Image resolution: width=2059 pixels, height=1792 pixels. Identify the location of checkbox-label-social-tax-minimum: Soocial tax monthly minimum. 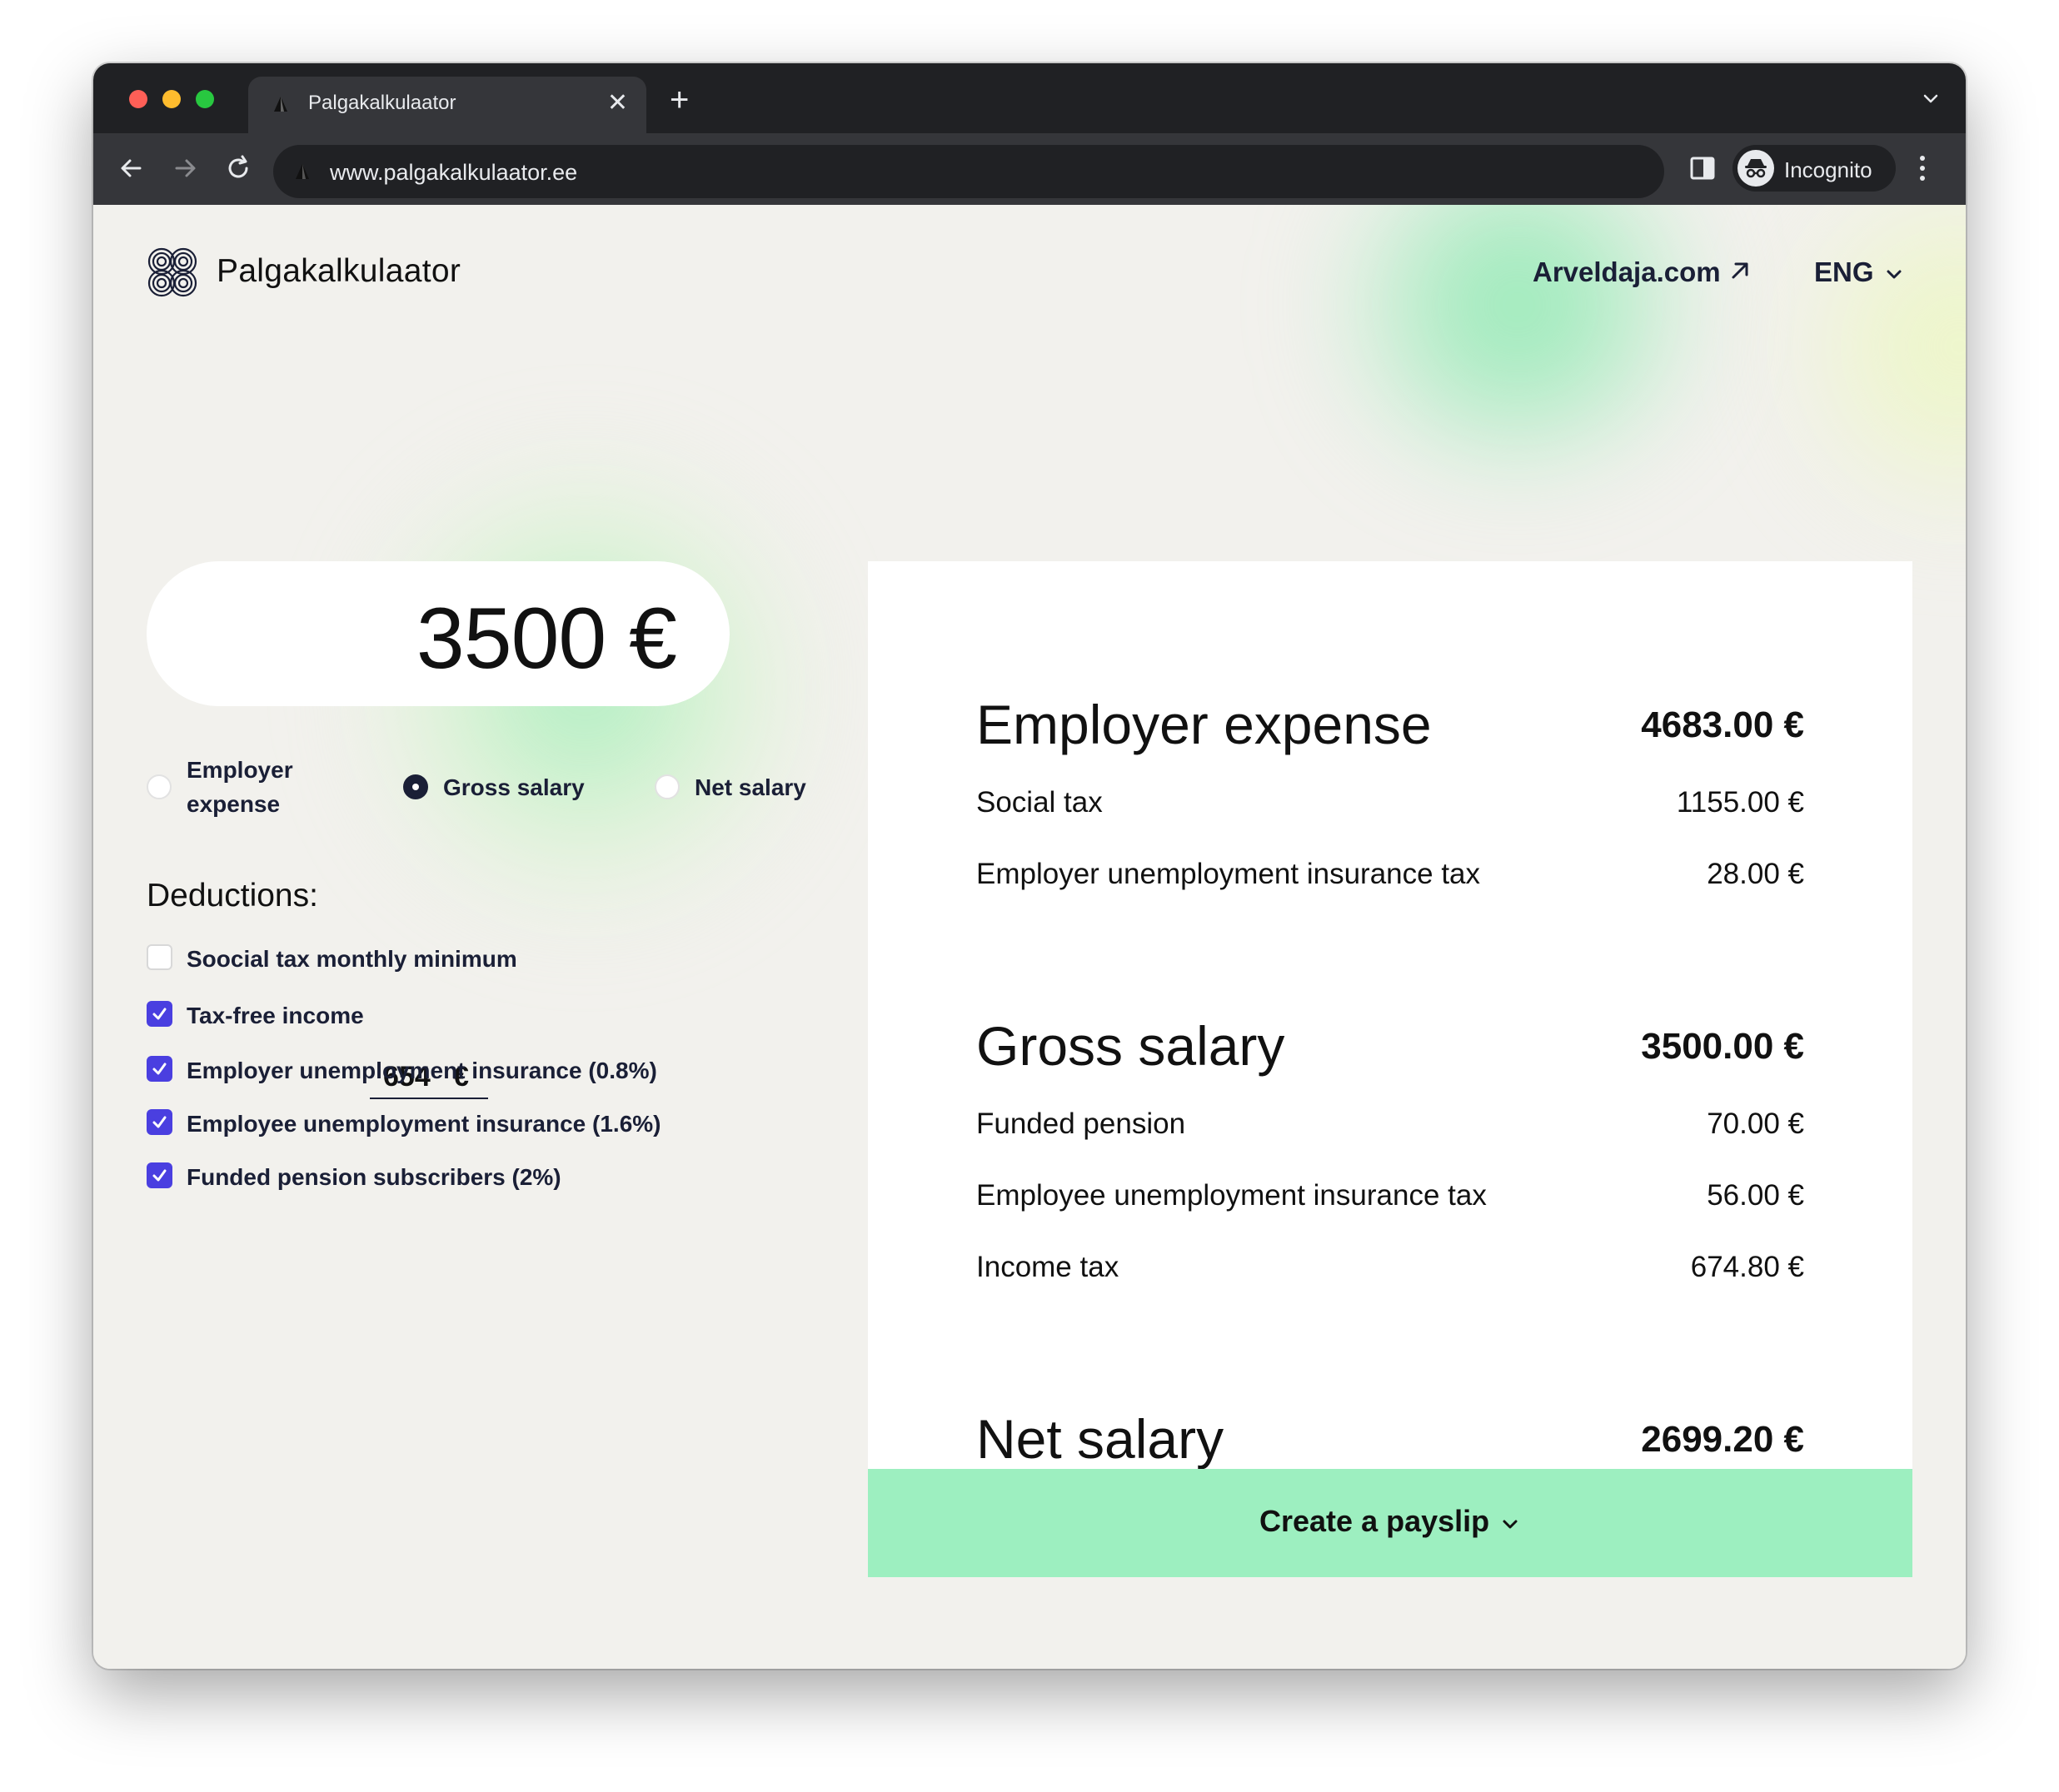
(352, 960).